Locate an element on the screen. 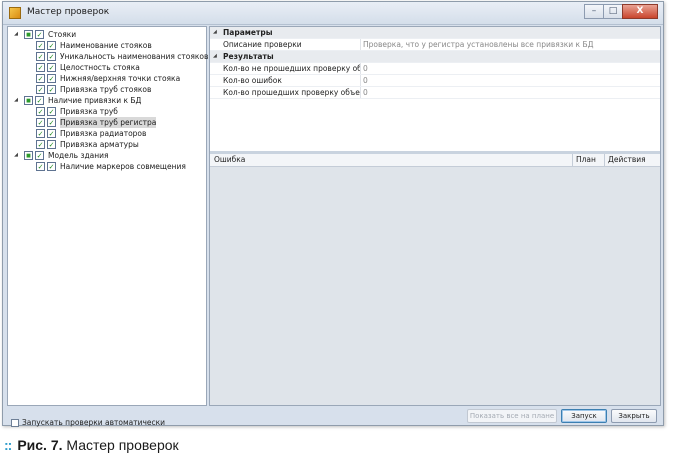 This screenshot has height=469, width=674. app-icon is located at coordinates (15, 13).